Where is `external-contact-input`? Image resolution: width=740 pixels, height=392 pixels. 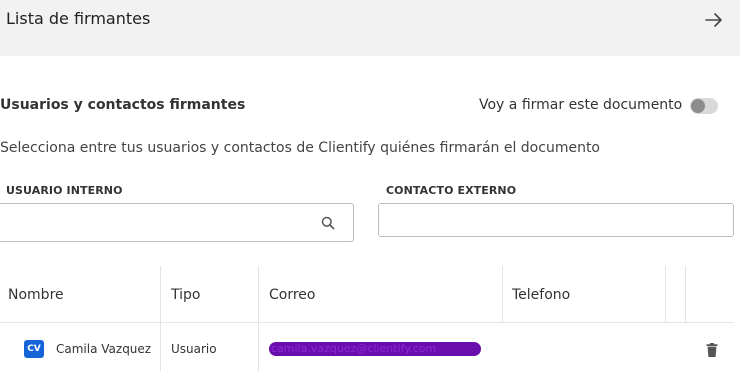 external-contact-input is located at coordinates (556, 220).